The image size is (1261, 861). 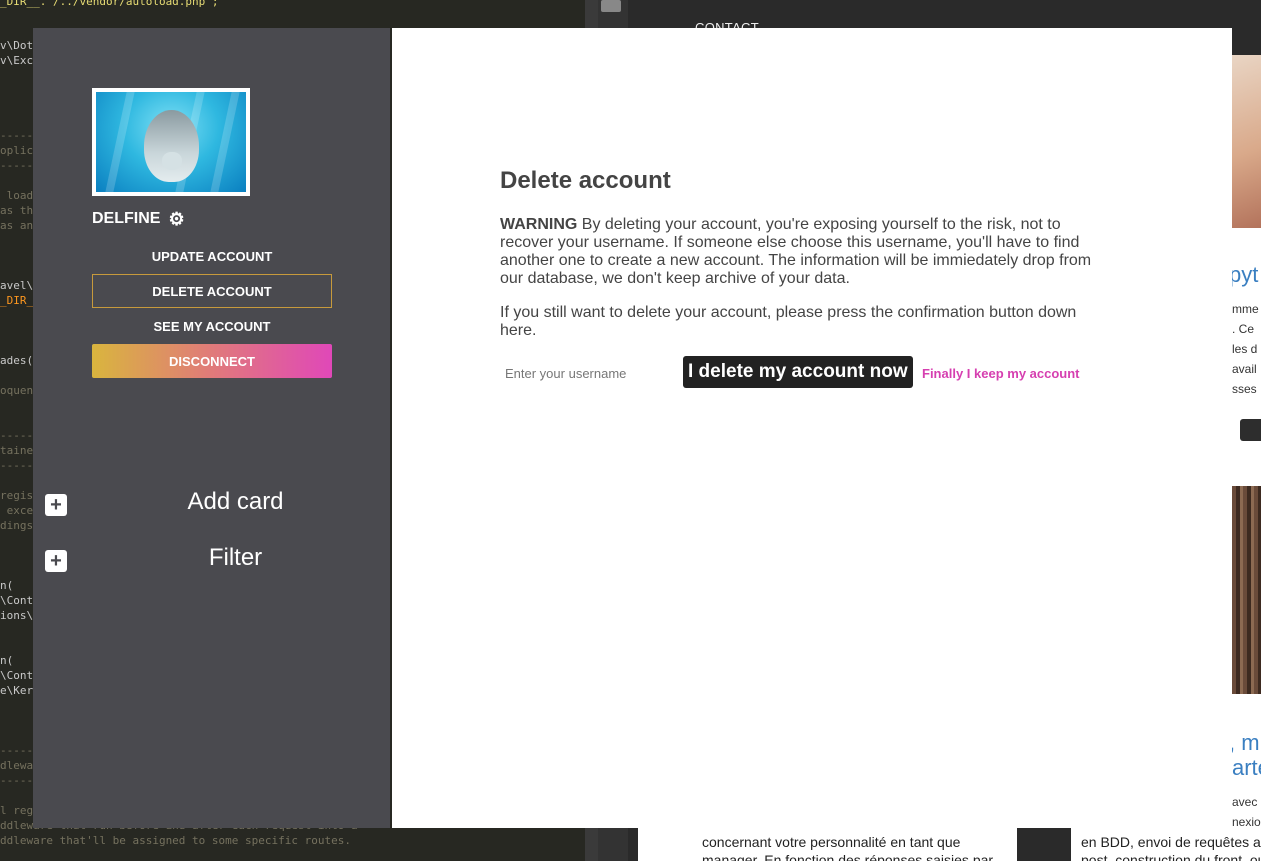 What do you see at coordinates (1246, 590) in the screenshot?
I see `card-image-library` at bounding box center [1246, 590].